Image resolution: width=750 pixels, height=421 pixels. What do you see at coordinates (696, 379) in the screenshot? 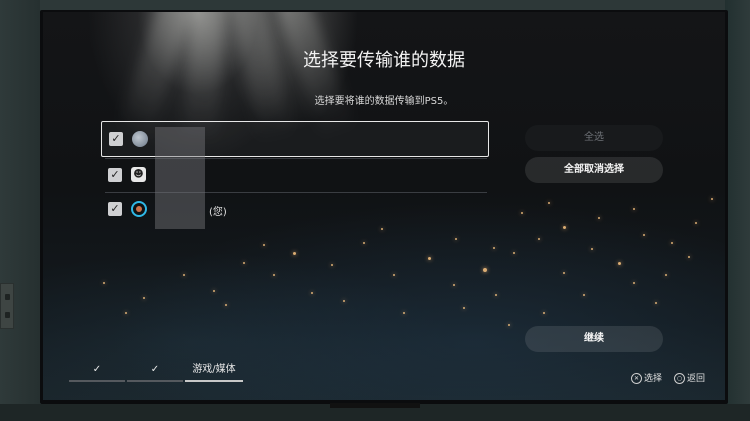
I see `back-hint-label: 返回` at bounding box center [696, 379].